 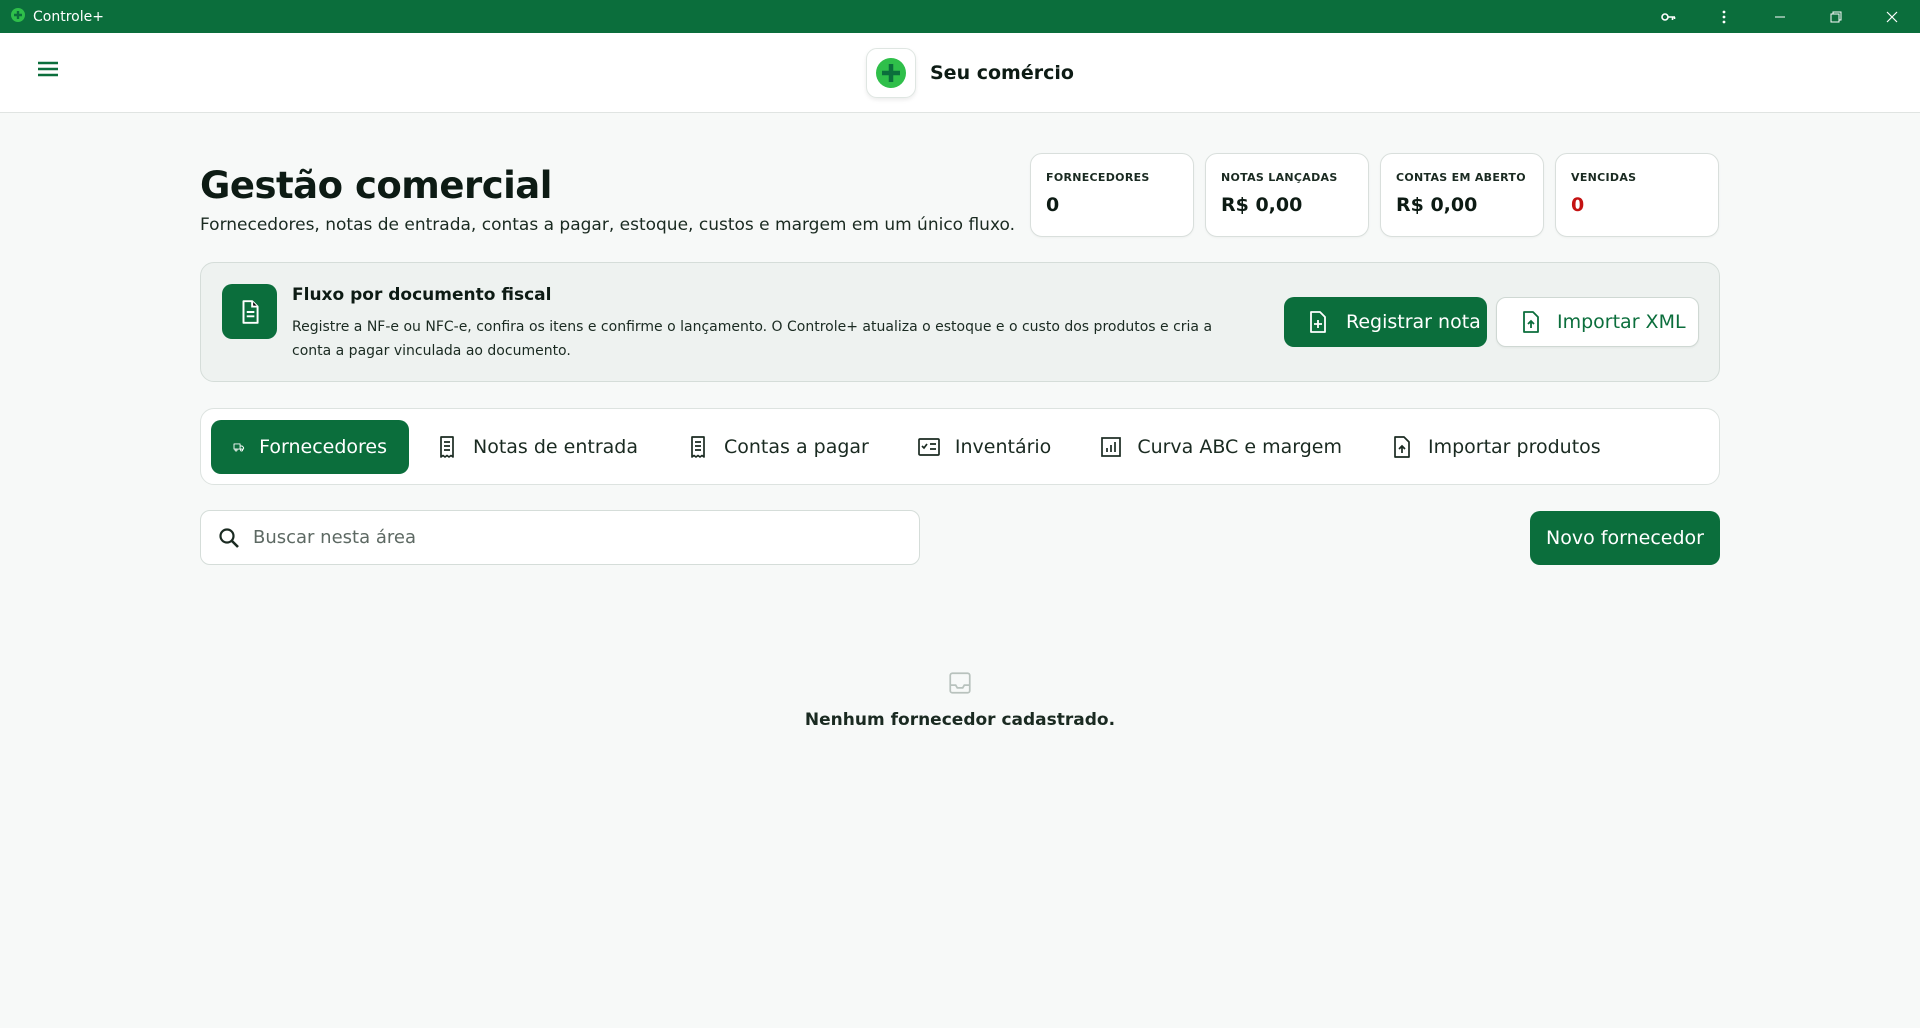 I want to click on tab-label: Curva ABC e margem, so click(x=1239, y=446).